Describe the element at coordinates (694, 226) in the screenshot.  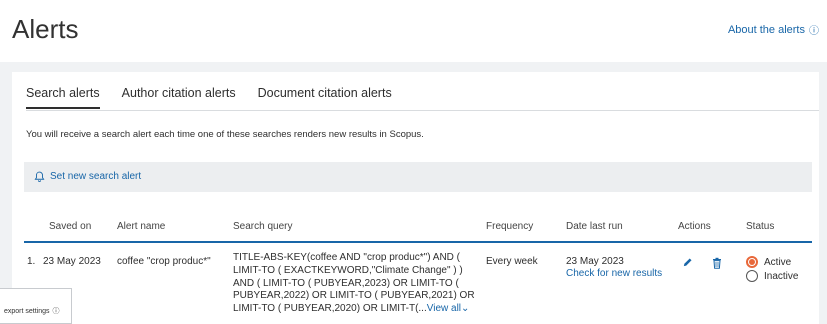
I see `header-actions: Actions` at that location.